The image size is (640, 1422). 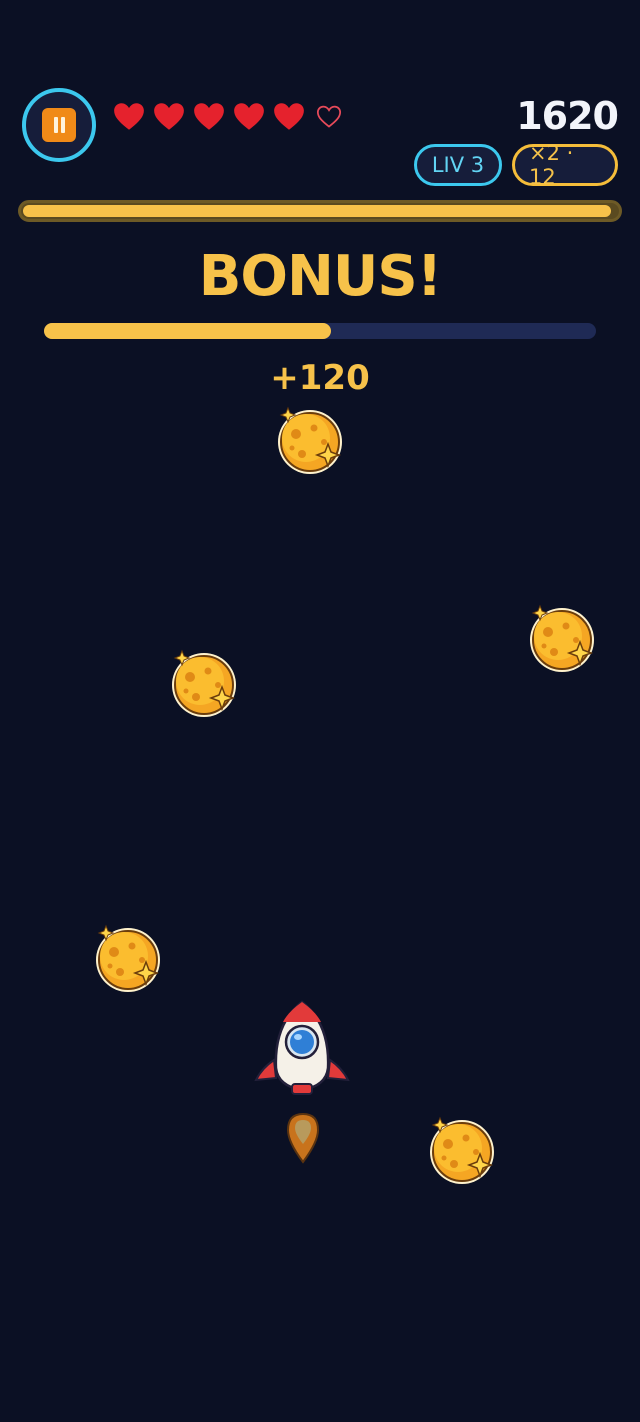 What do you see at coordinates (567, 116) in the screenshot?
I see `score-value: 1620` at bounding box center [567, 116].